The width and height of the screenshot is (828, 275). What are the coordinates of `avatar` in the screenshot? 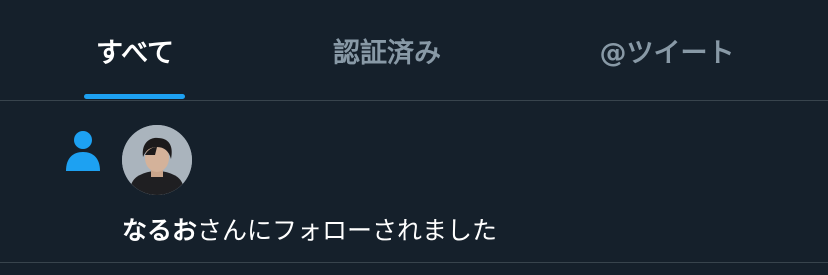 It's located at (157, 160).